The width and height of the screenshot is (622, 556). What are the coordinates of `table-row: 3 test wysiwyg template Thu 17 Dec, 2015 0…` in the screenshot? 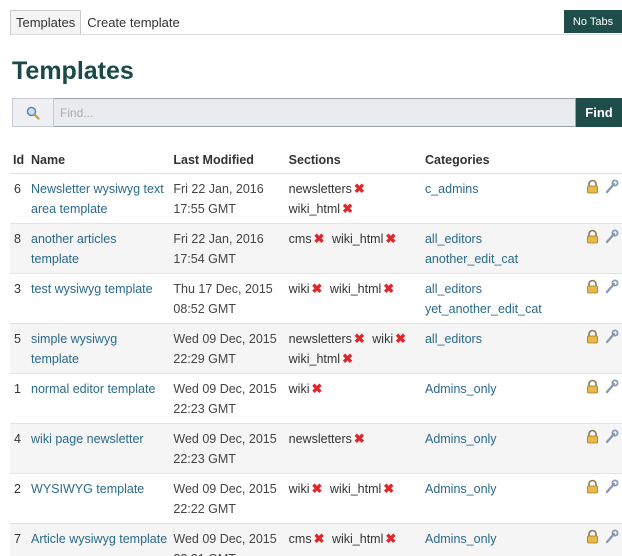 It's located at (316, 297).